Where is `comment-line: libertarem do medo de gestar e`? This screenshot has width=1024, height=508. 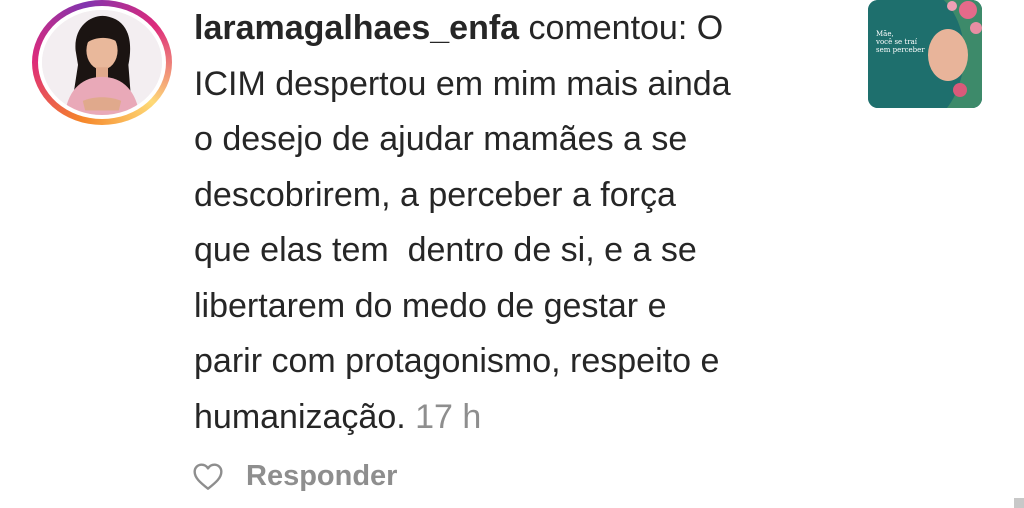 comment-line: libertarem do medo de gestar e is located at coordinates (430, 305).